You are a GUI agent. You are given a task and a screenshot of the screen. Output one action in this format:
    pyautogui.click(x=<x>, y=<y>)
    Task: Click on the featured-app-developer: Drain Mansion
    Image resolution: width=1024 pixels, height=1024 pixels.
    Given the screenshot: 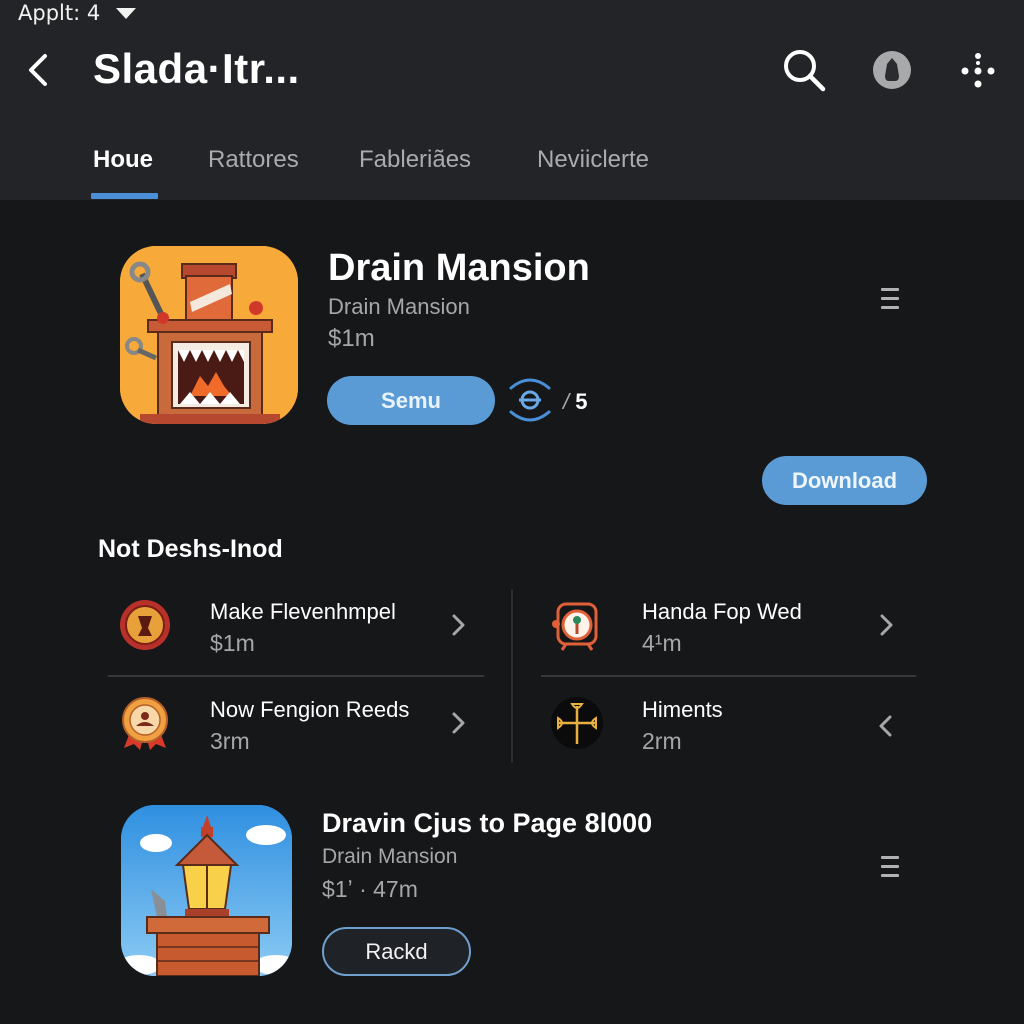 What is the action you would take?
    pyautogui.click(x=399, y=306)
    